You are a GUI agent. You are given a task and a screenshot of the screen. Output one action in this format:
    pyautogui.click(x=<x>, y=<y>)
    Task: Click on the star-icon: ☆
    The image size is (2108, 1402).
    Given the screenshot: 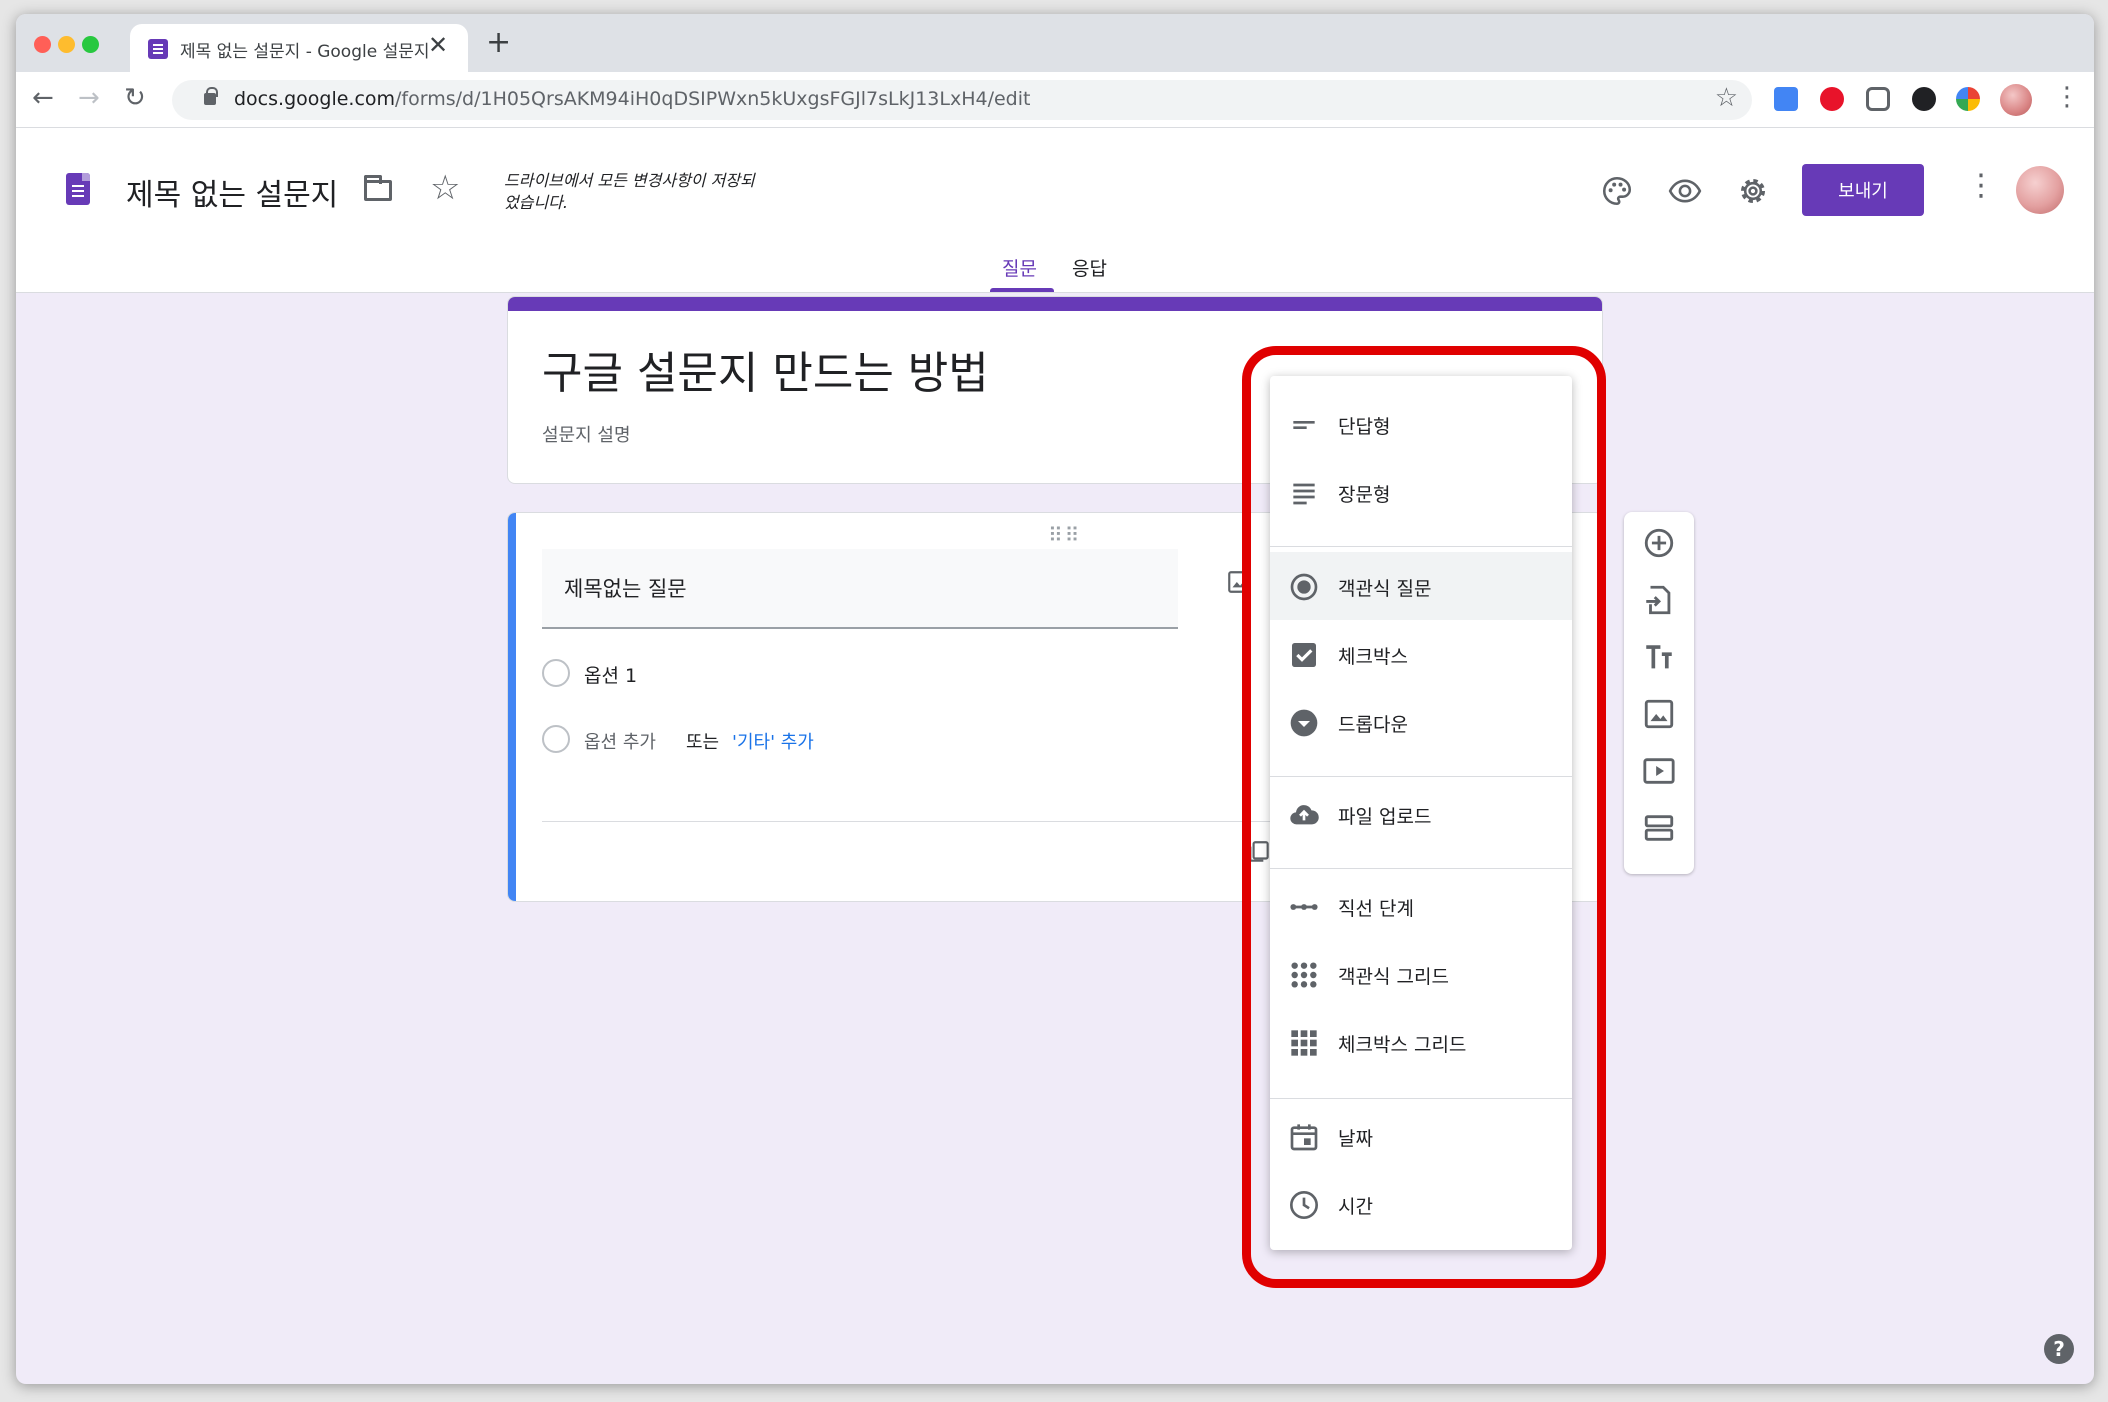 What is the action you would take?
    pyautogui.click(x=445, y=188)
    